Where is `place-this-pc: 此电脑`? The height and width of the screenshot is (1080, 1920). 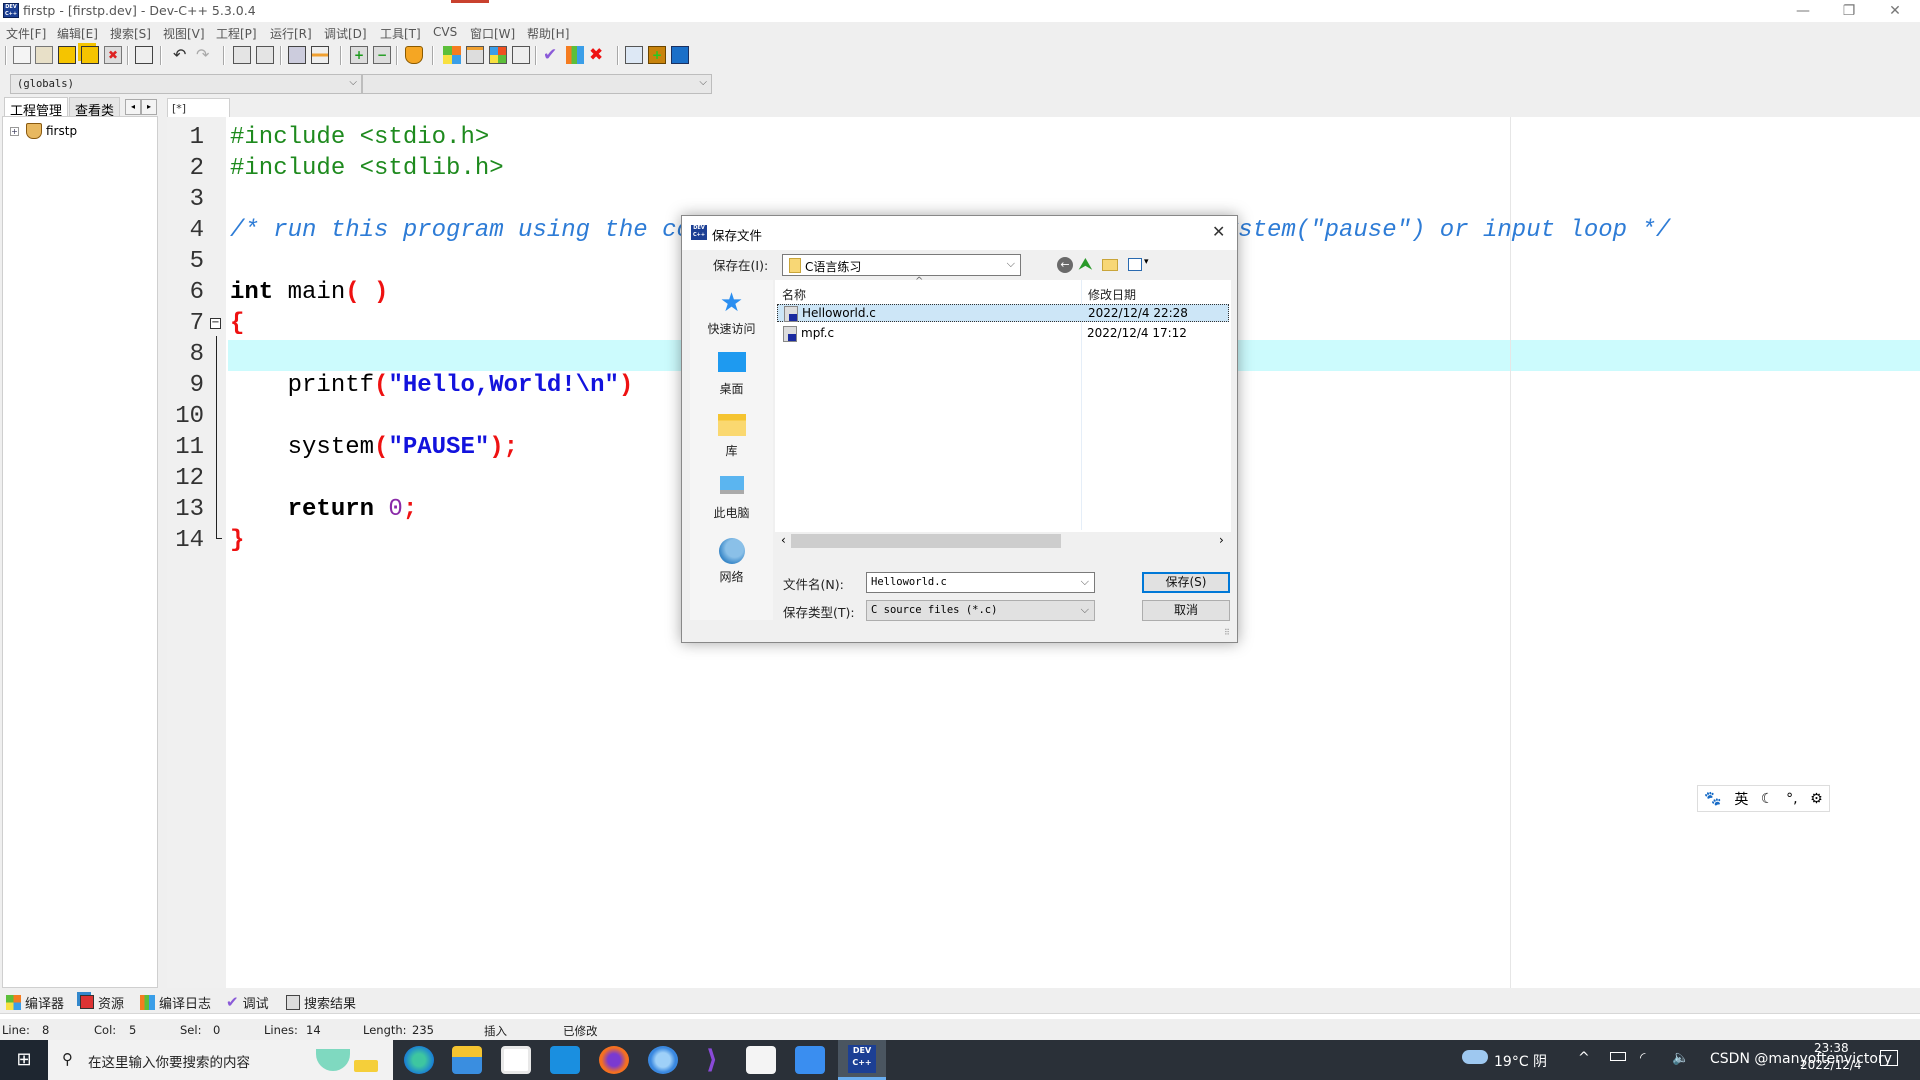 place-this-pc: 此电脑 is located at coordinates (731, 498).